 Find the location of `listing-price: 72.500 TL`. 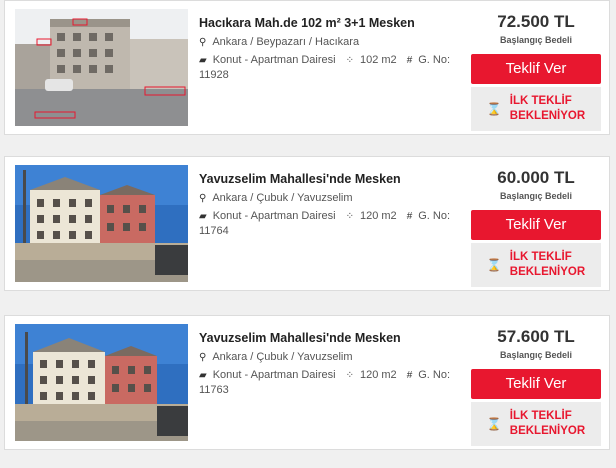

listing-price: 72.500 TL is located at coordinates (536, 21).